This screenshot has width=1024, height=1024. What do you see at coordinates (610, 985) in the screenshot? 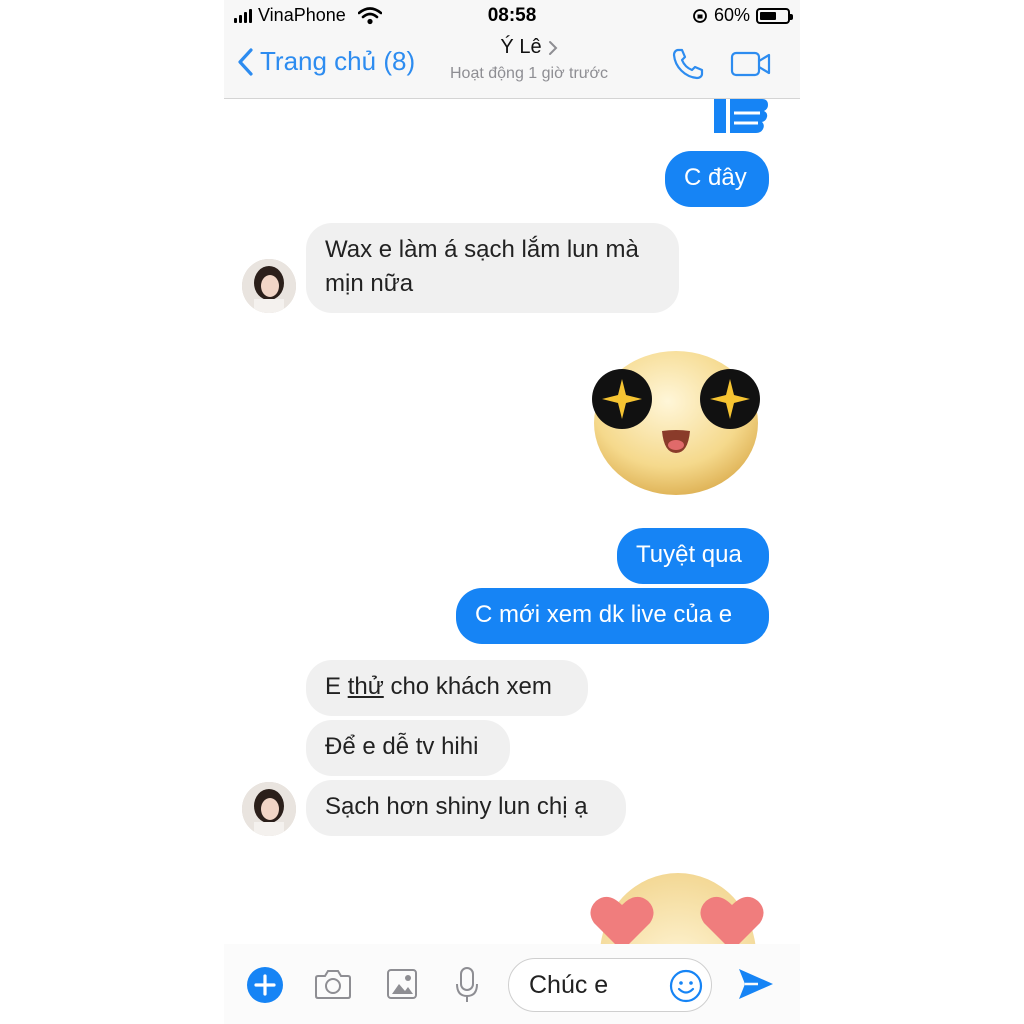
I see `message-input: Chúc e` at bounding box center [610, 985].